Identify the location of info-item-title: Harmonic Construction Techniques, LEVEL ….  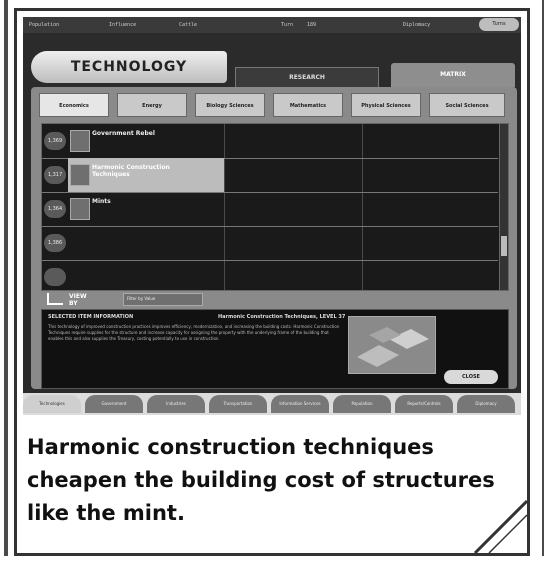
(282, 317).